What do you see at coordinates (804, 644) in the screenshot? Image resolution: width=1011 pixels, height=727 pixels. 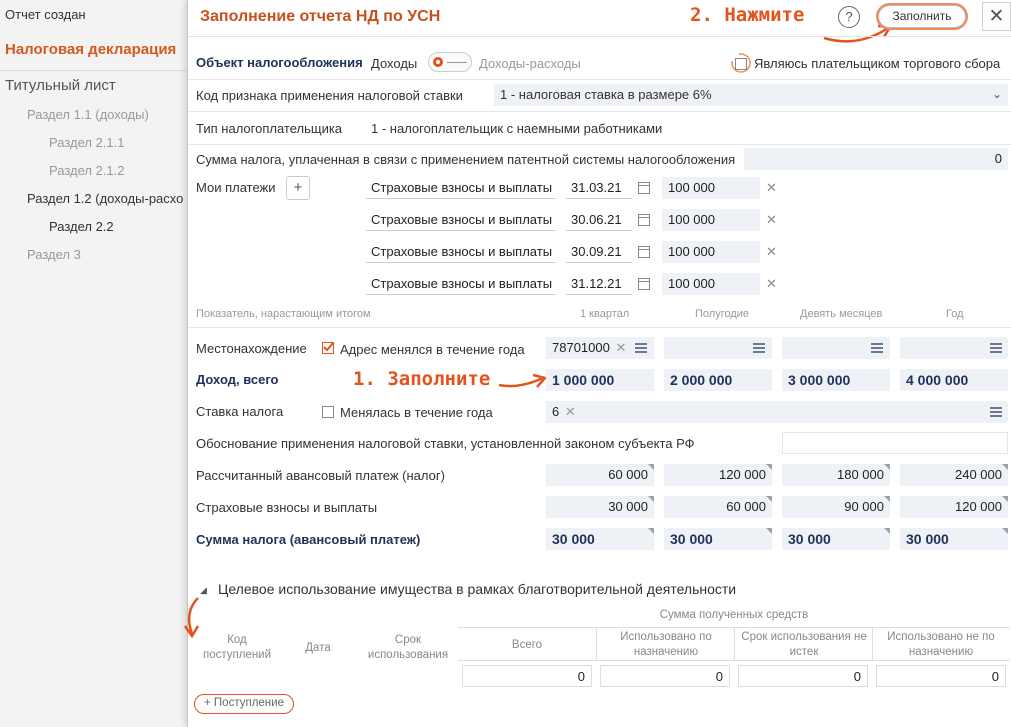 I see `col-not-expired: Срок использования не истек` at bounding box center [804, 644].